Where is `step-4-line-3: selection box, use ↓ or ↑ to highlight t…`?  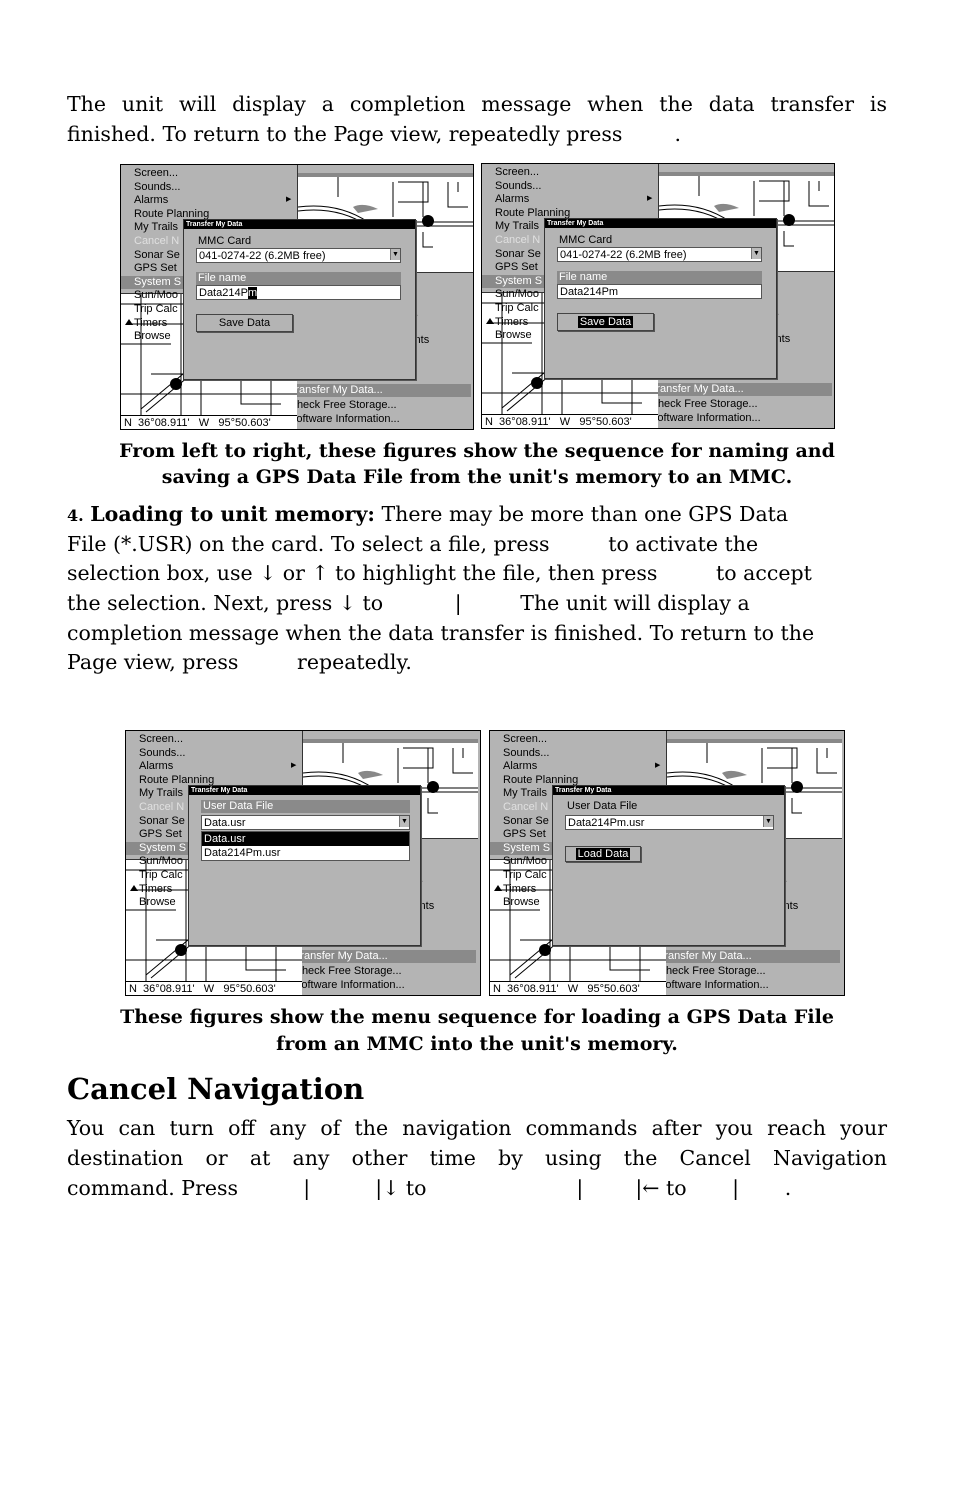 step-4-line-3: selection box, use ↓ or ↑ to highlight t… is located at coordinates (439, 573).